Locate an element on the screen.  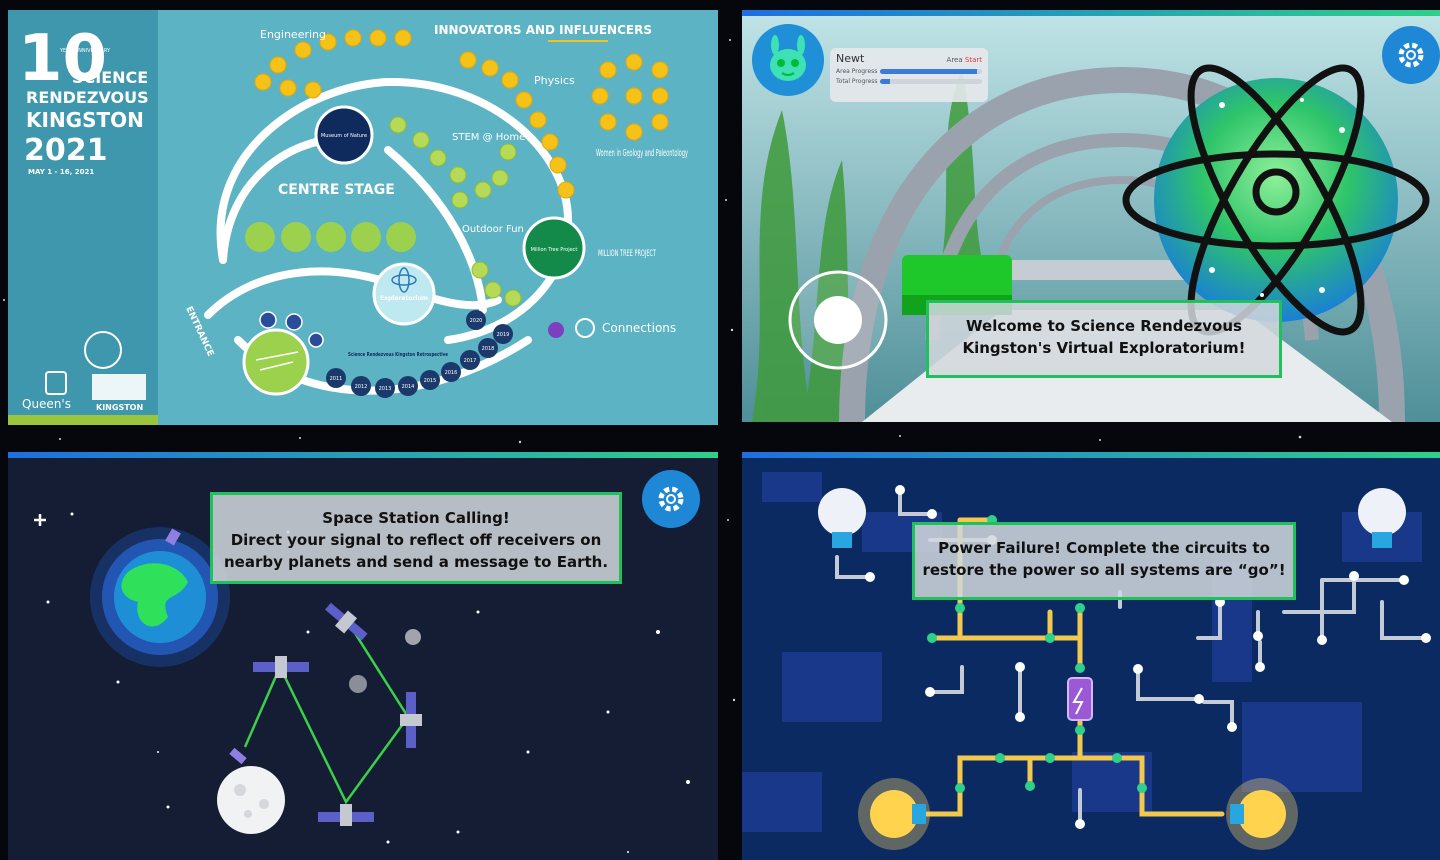
million-tree-node-label: Million Tree Project is located at coordinates (554, 250).